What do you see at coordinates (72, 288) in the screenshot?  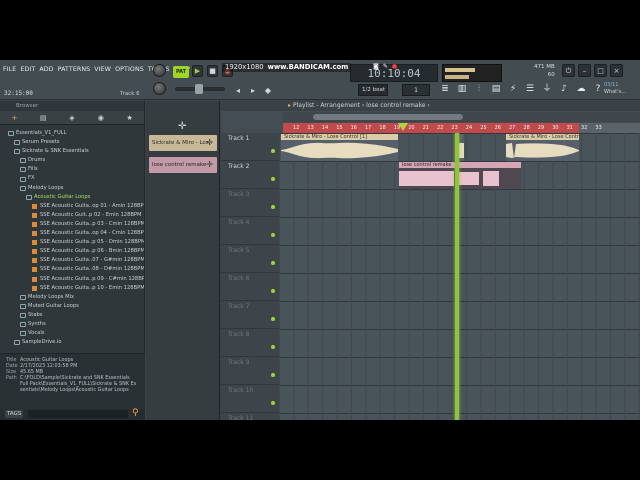 I see `sample-item: SSE Acoustic Guita..p 10 - Emin 128BPM` at bounding box center [72, 288].